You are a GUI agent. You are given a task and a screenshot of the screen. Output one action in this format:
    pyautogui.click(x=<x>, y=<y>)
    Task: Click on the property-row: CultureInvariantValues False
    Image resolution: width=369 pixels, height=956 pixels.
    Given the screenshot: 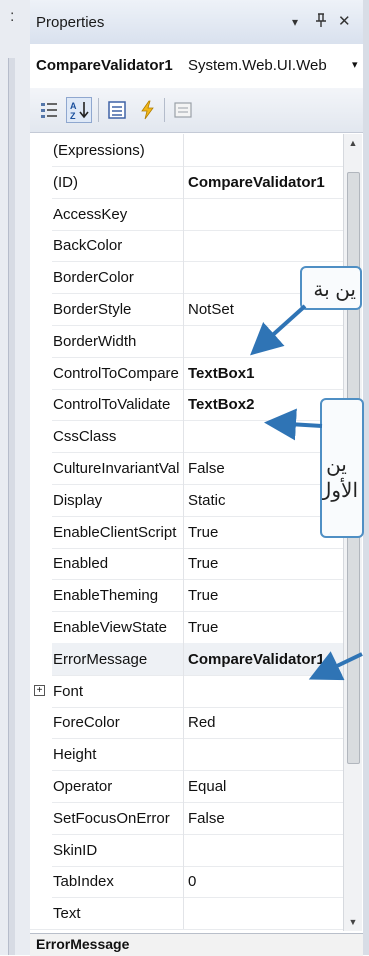 What is the action you would take?
    pyautogui.click(x=186, y=468)
    